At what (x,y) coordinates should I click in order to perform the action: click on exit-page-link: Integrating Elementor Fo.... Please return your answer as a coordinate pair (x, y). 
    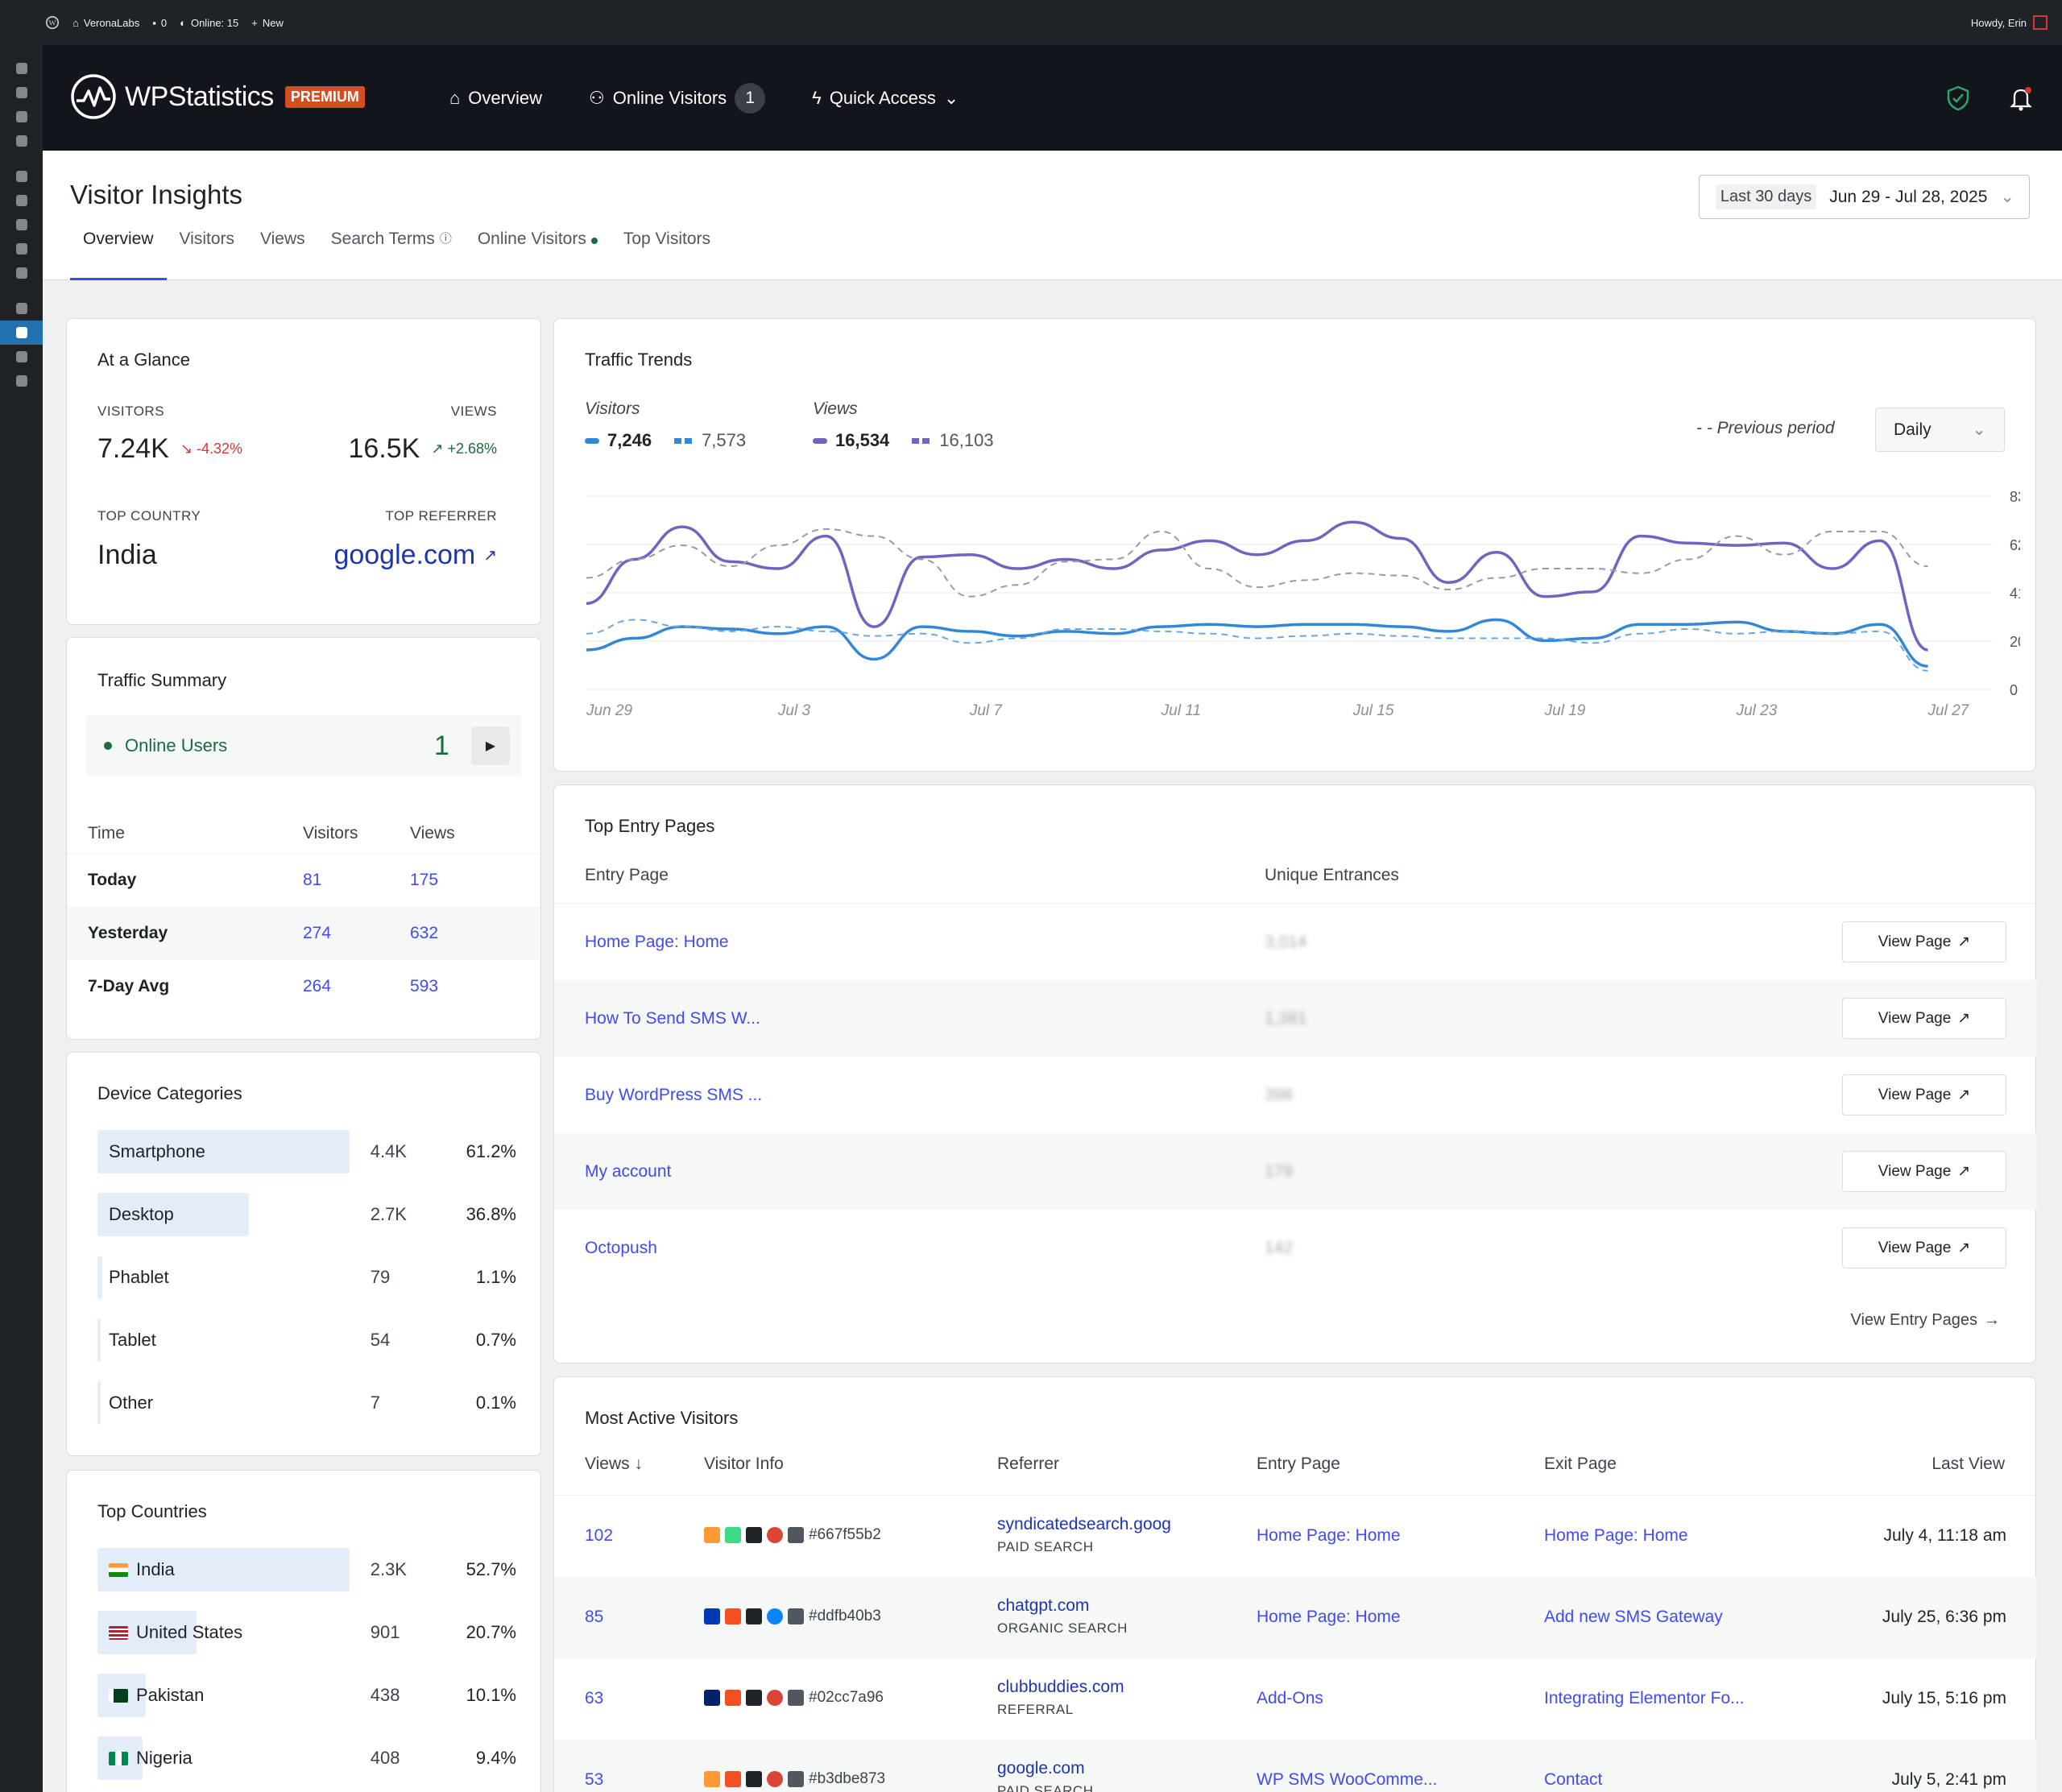
    Looking at the image, I should click on (1644, 1698).